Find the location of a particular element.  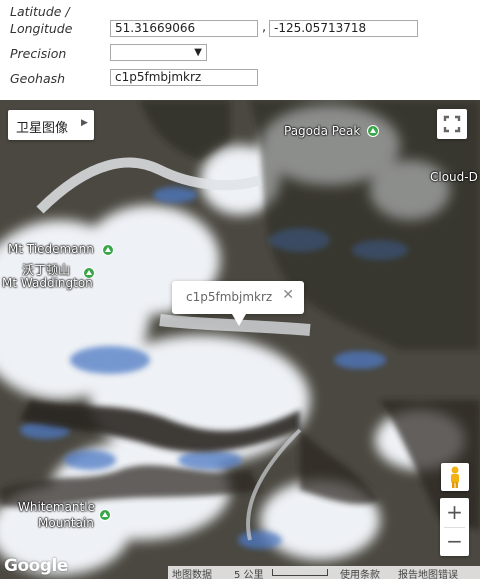

report-map-error-link: 报告地图错误 is located at coordinates (428, 572).